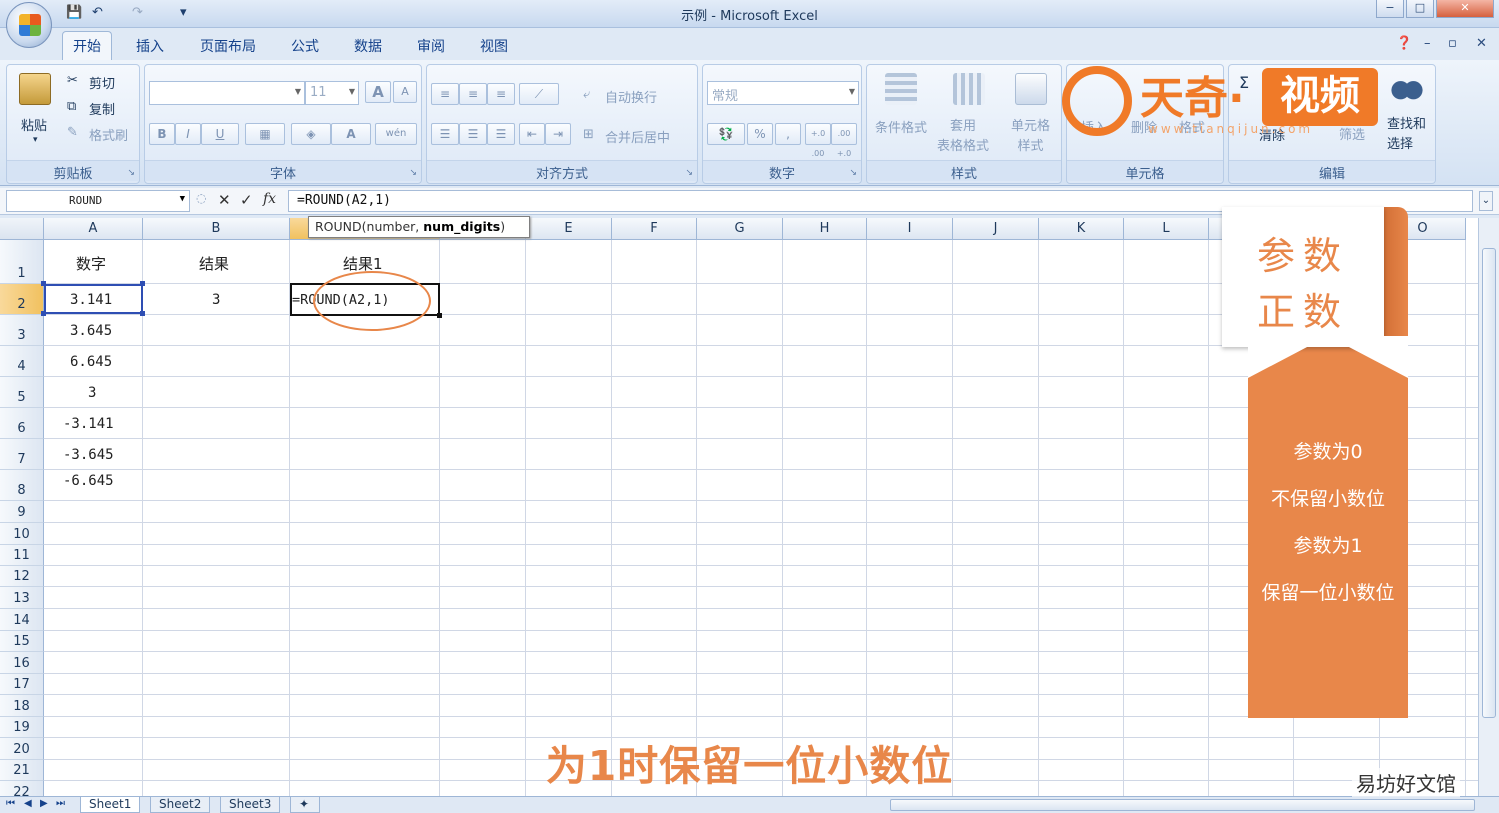 This screenshot has width=1499, height=813. Describe the element at coordinates (501, 94) in the screenshot. I see `align-bottom-icon: ≡` at that location.